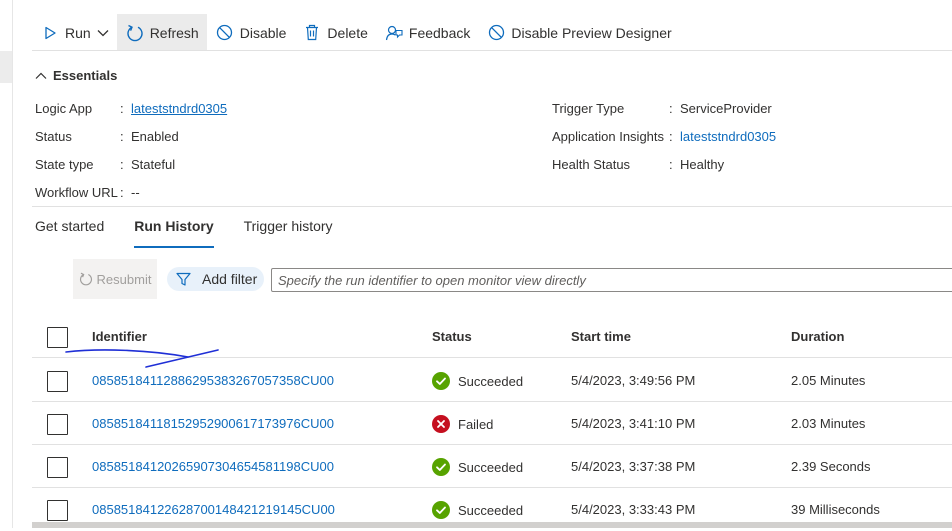 The height and width of the screenshot is (531, 952). Describe the element at coordinates (155, 136) in the screenshot. I see `prop-value: Enabled` at that location.